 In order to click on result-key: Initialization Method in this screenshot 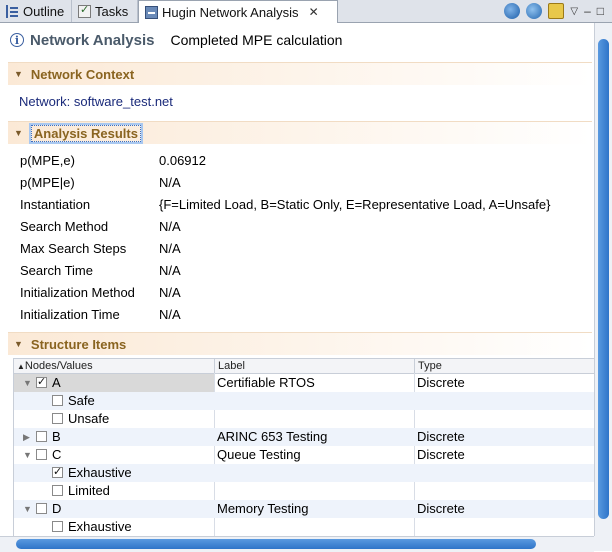, I will do `click(77, 292)`.